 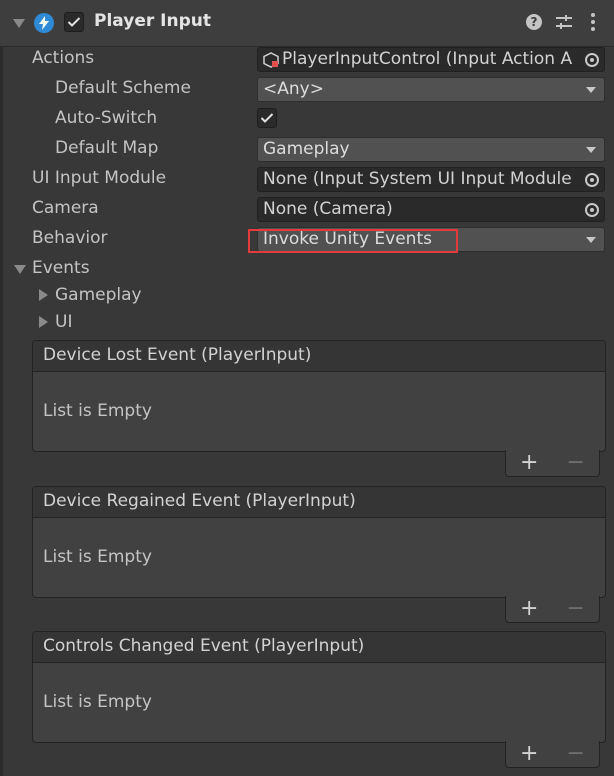 I want to click on collapse-arrow-icon, so click(x=19, y=23).